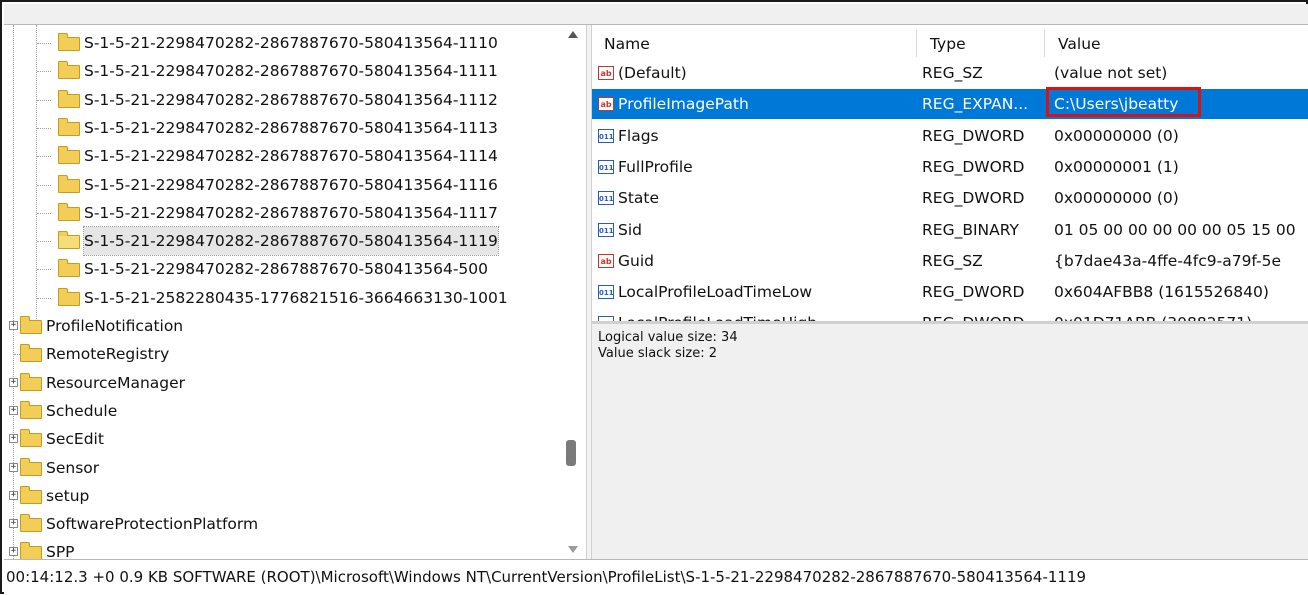 Image resolution: width=1308 pixels, height=595 pixels. What do you see at coordinates (282, 383) in the screenshot?
I see `tree-item-key: + ResourceManager` at bounding box center [282, 383].